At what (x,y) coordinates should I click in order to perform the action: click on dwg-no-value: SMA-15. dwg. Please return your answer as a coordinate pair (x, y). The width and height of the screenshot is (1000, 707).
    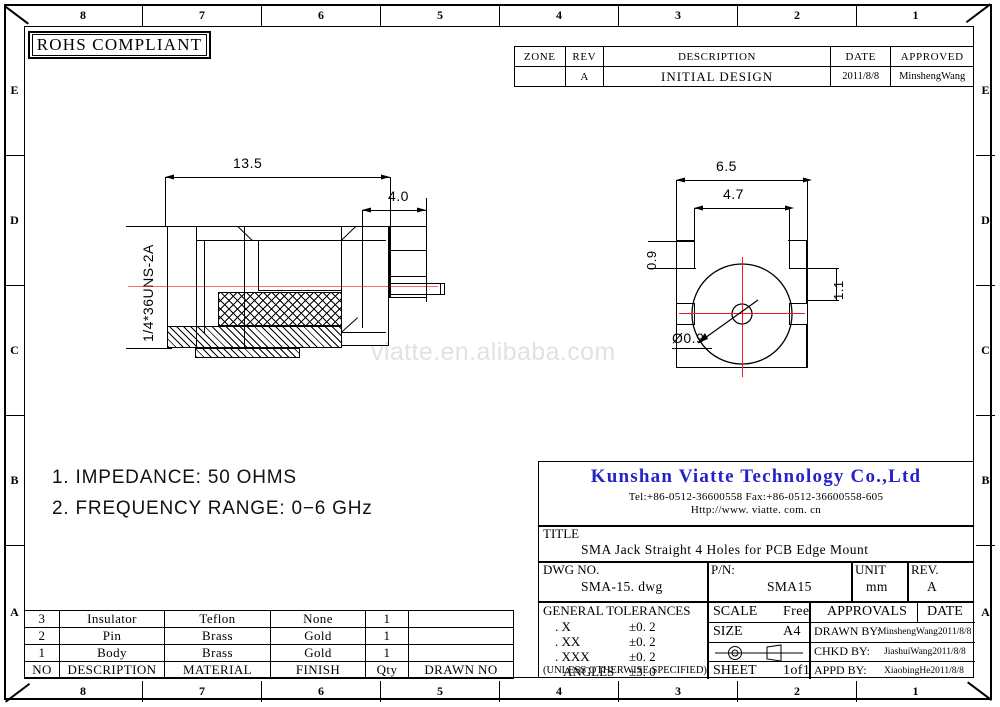
    Looking at the image, I should click on (622, 586).